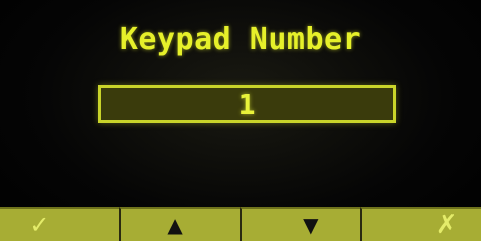 The width and height of the screenshot is (481, 241). I want to click on cancel-button: ✗, so click(420, 224).